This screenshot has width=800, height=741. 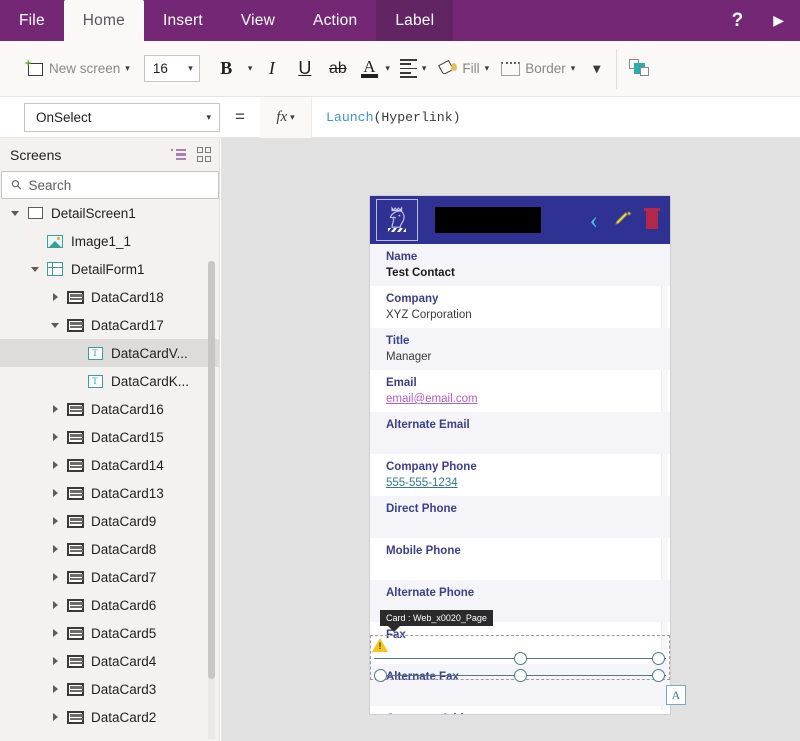 I want to click on bold-button: B ▾, so click(x=231, y=69).